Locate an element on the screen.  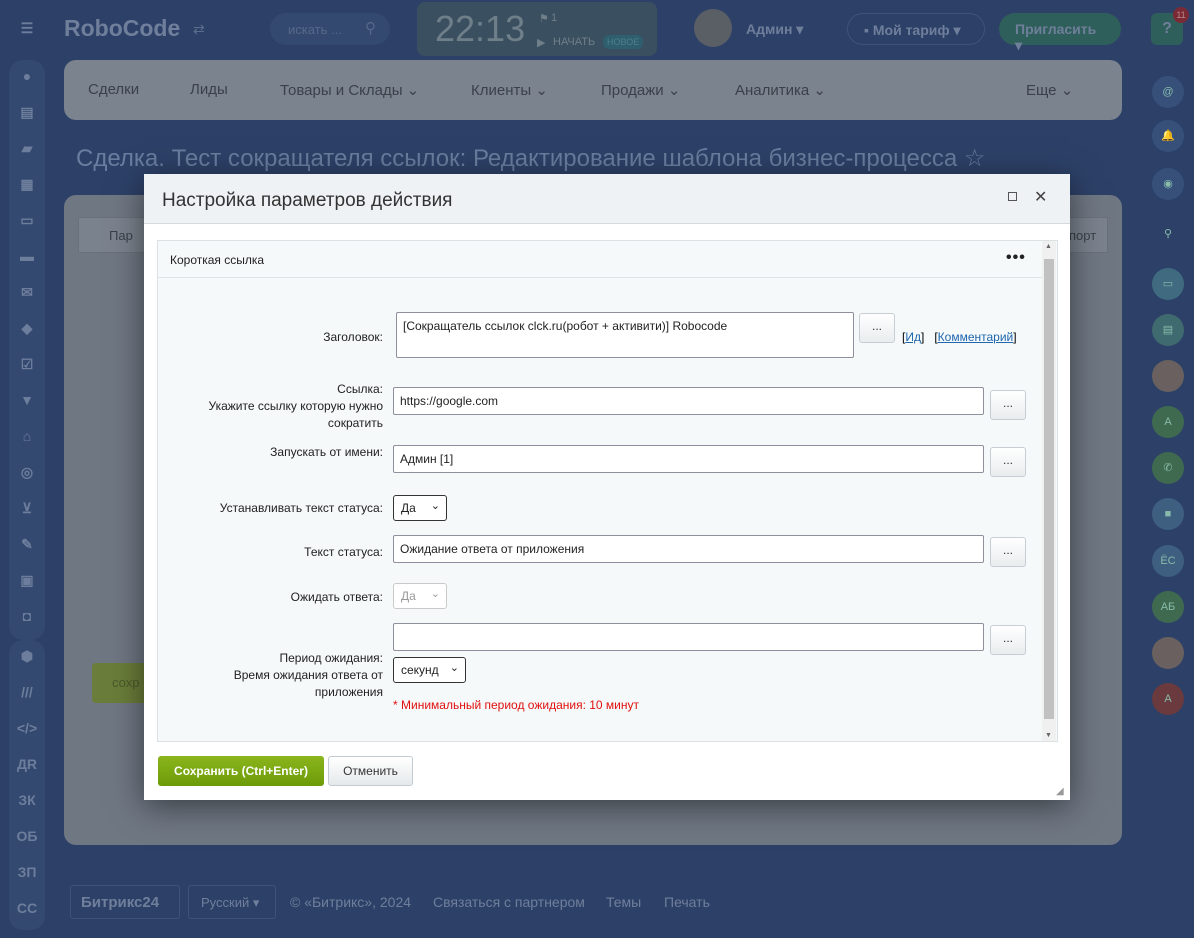
bell-icon: 🔔 is located at coordinates (1168, 136).